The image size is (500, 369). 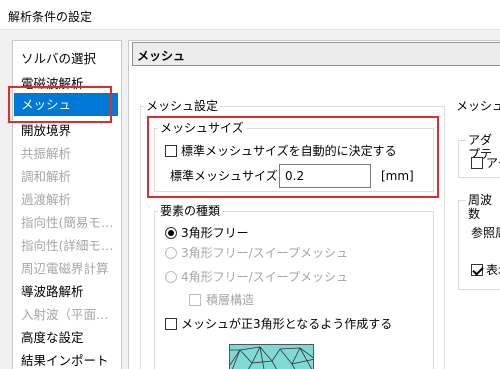 I want to click on nav-item-solver-select: ソルバの選択, so click(x=67, y=58).